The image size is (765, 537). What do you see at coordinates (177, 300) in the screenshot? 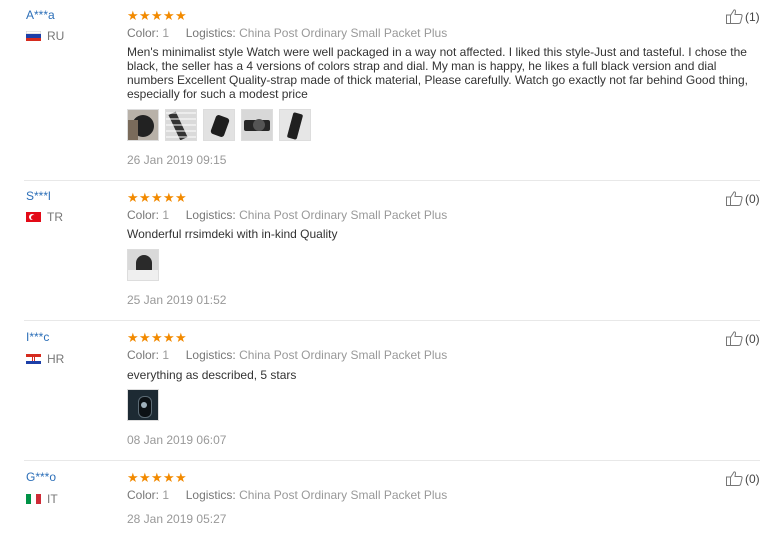
I see `review-date: 25 Jan 2019 01:52` at bounding box center [177, 300].